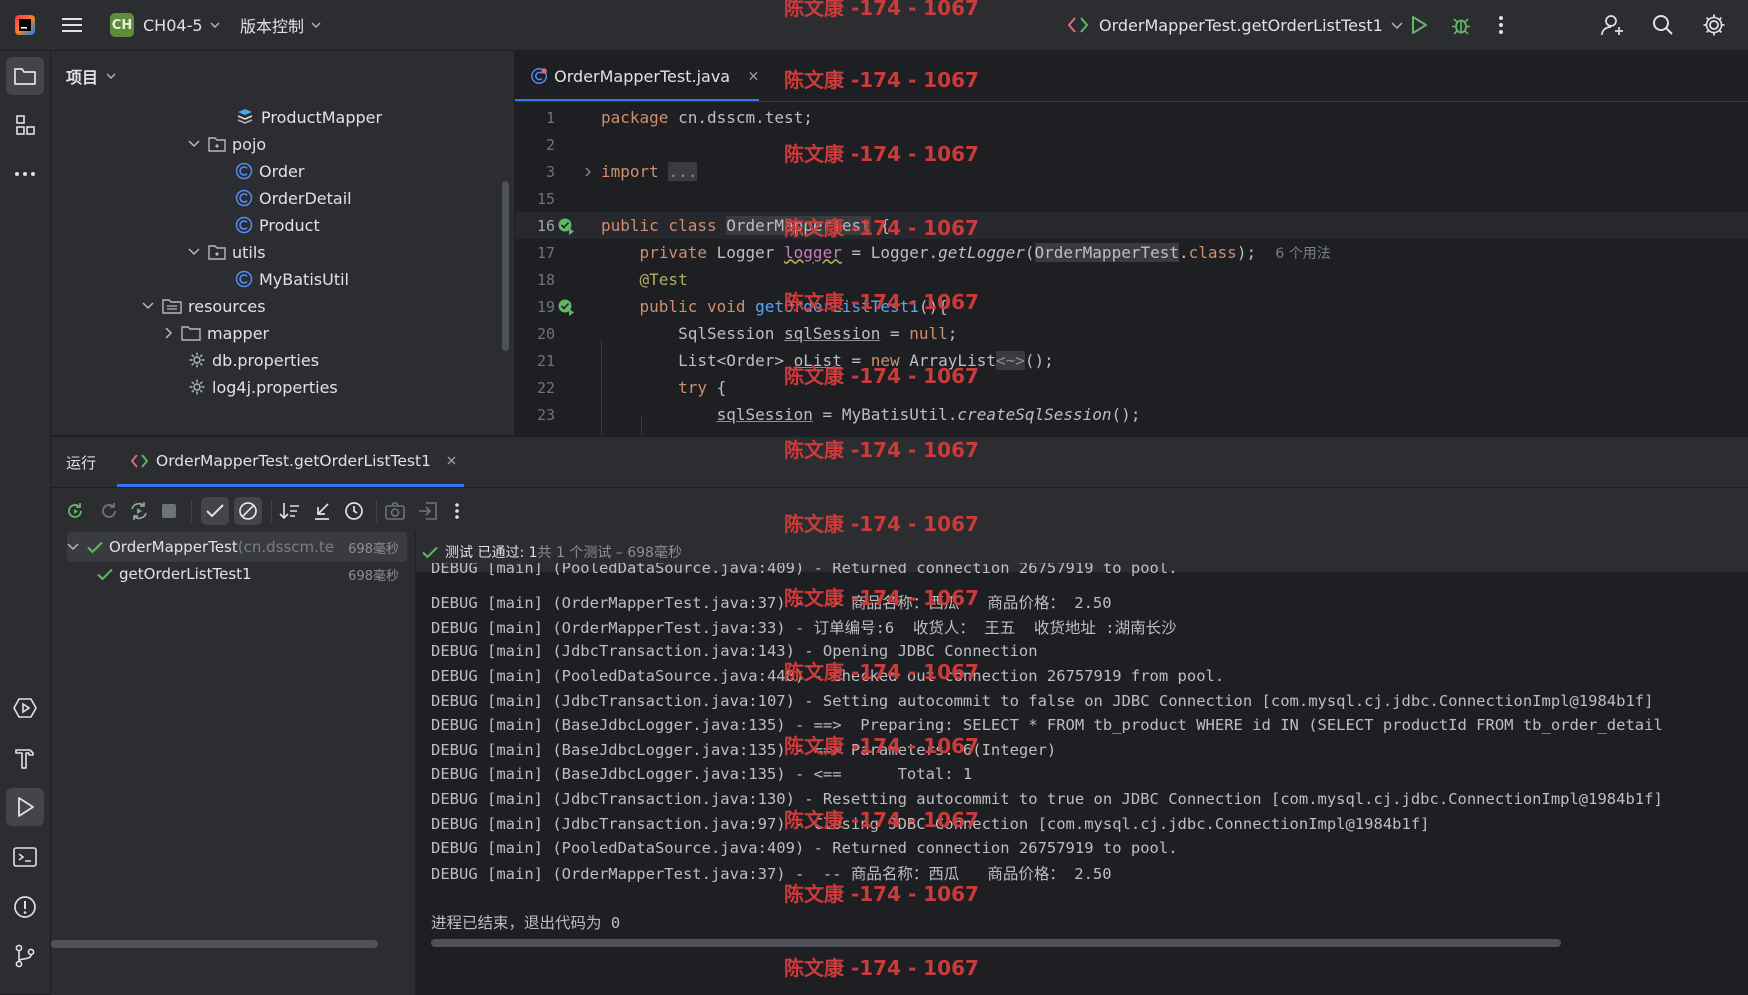 This screenshot has width=1748, height=995. I want to click on tree-item-db-properties: db.properties, so click(253, 360).